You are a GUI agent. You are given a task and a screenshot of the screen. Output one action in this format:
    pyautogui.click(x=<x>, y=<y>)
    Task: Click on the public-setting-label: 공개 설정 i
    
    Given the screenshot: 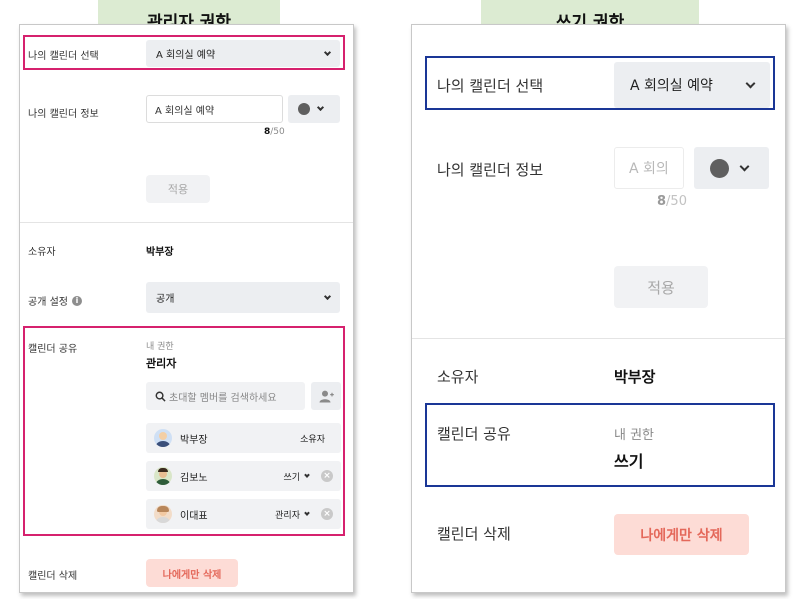 What is the action you would take?
    pyautogui.click(x=55, y=300)
    